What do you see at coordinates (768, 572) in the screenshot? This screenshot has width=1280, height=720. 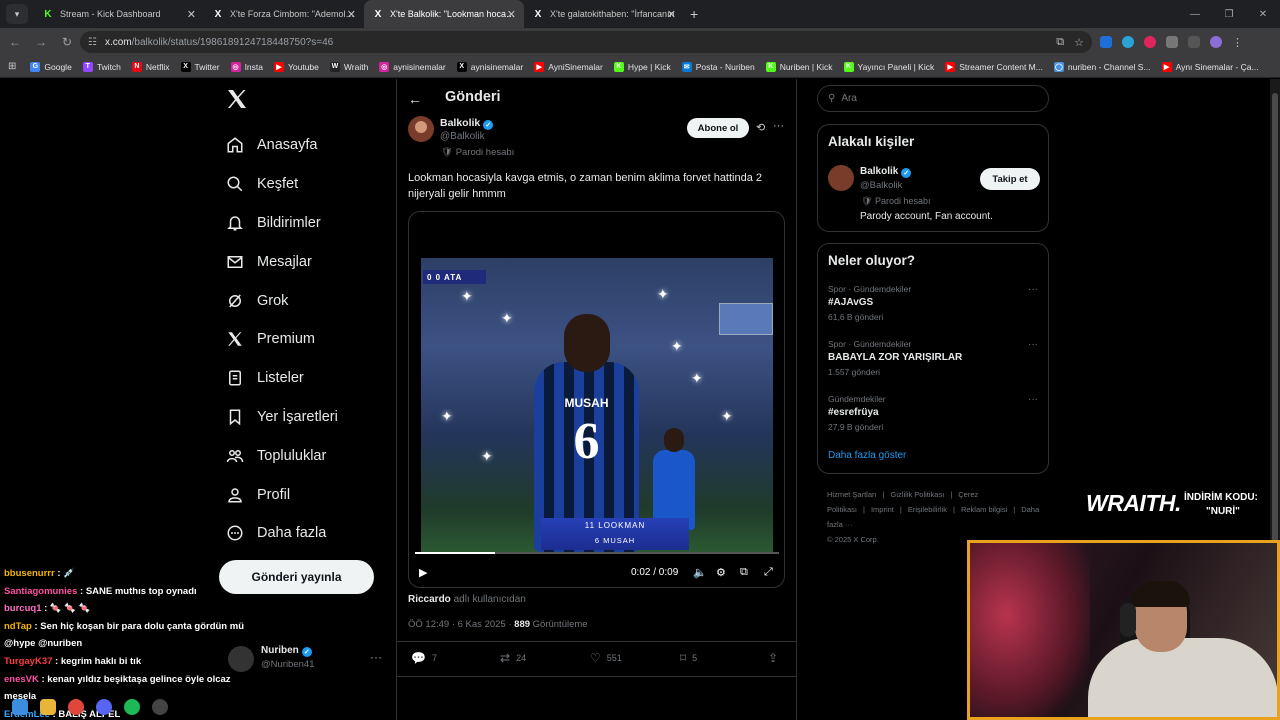 I see `fullscreen-icon: ⤢` at bounding box center [768, 572].